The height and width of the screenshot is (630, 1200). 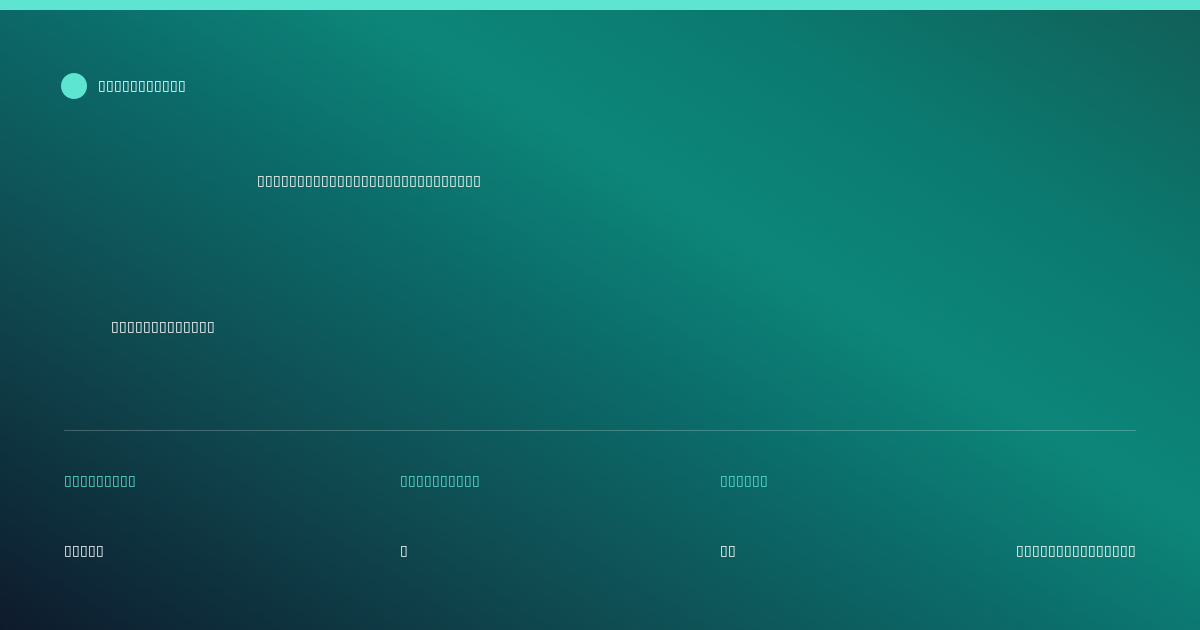 What do you see at coordinates (100, 481) in the screenshot?
I see `stat-label-1: ▯▯▯▯▯▯▯▯▯` at bounding box center [100, 481].